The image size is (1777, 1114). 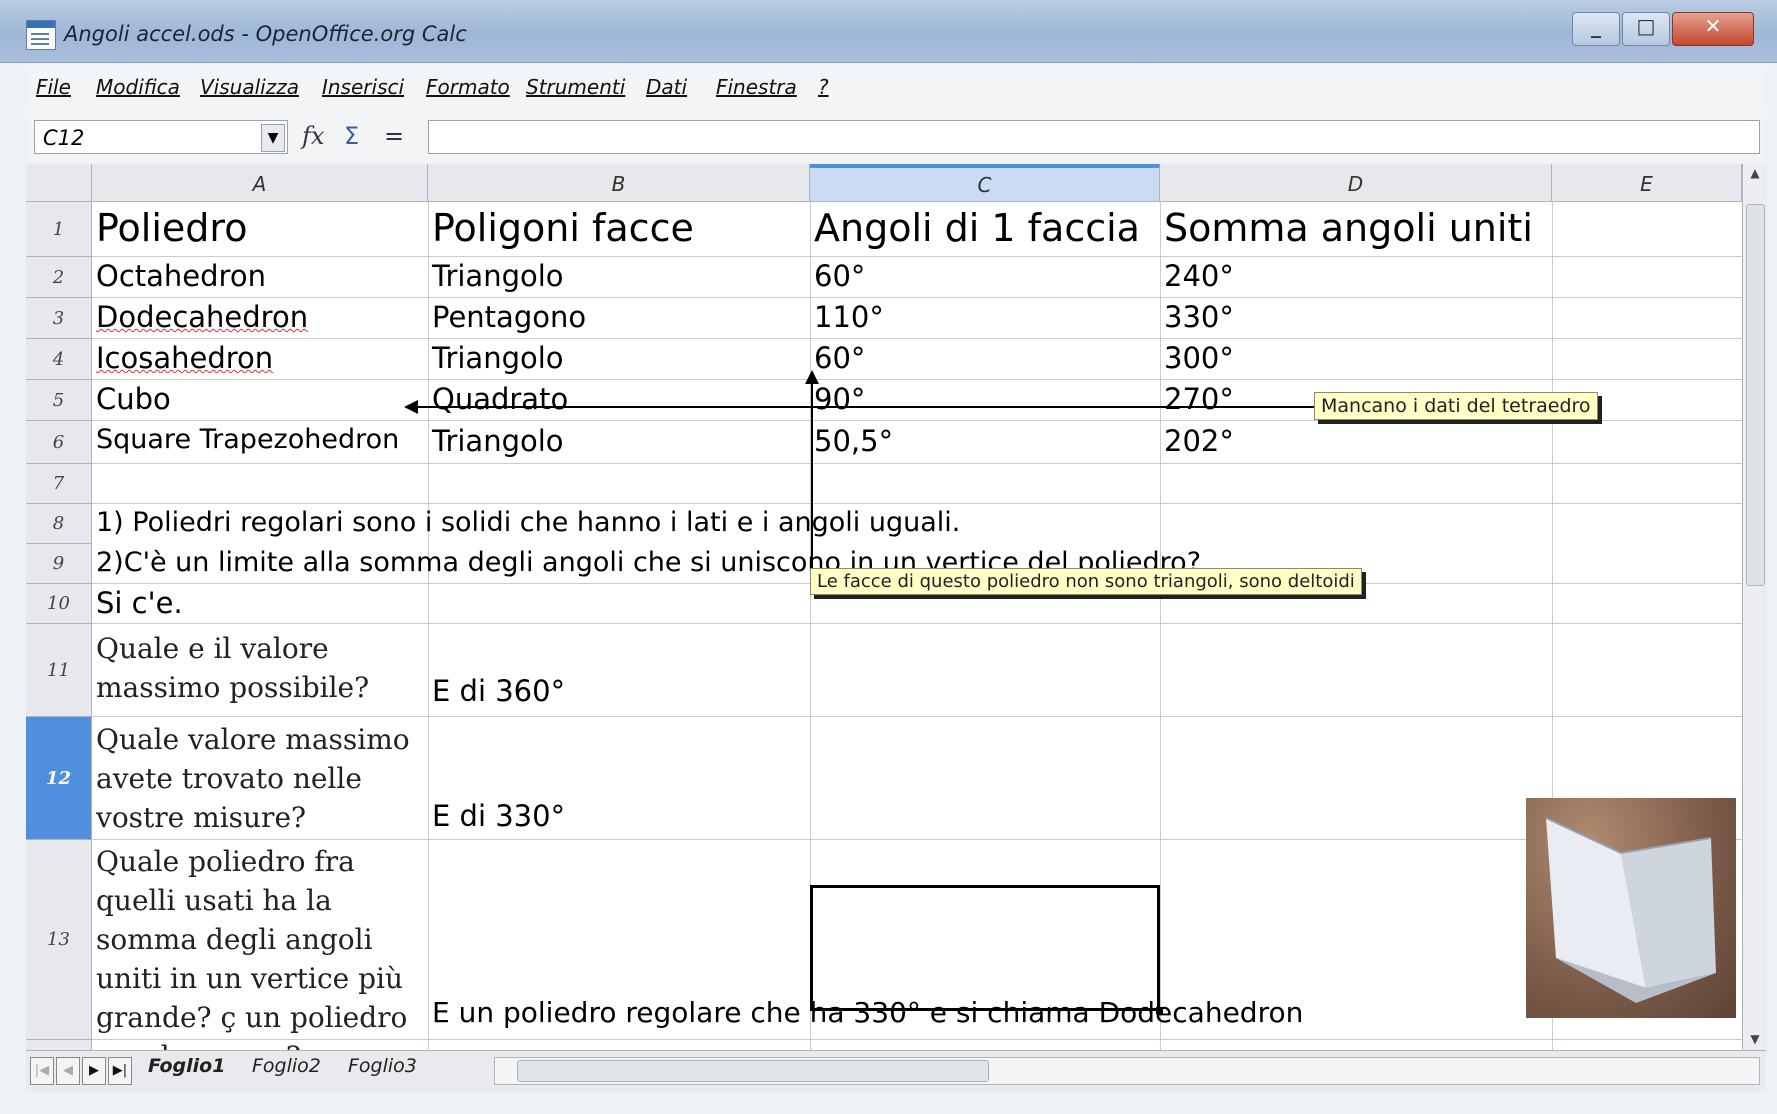 I want to click on column-header-e: E, so click(x=1647, y=183).